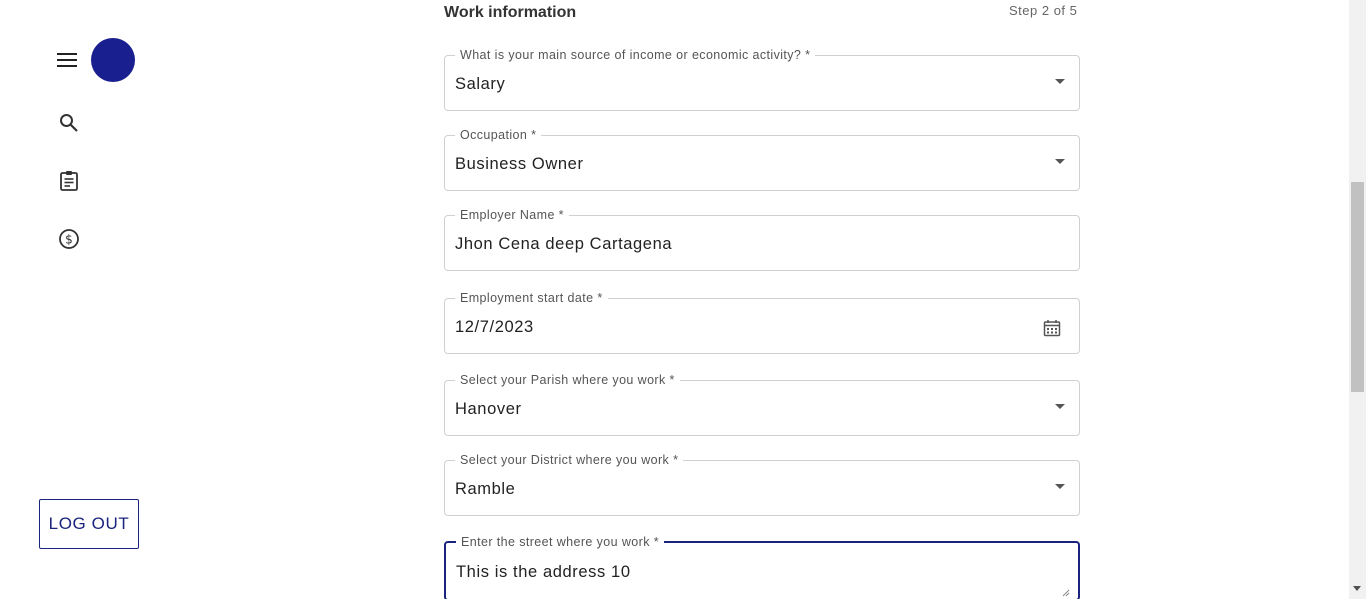  Describe the element at coordinates (89, 524) in the screenshot. I see `logout-button: LOG OUT` at that location.